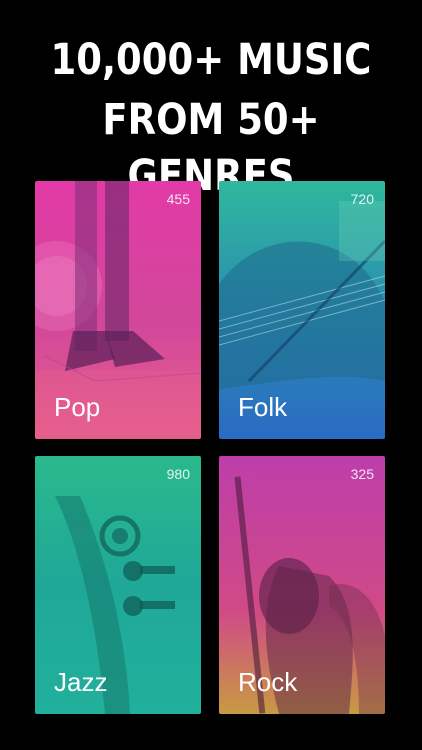  What do you see at coordinates (263, 407) in the screenshot?
I see `genre-label: Folk` at bounding box center [263, 407].